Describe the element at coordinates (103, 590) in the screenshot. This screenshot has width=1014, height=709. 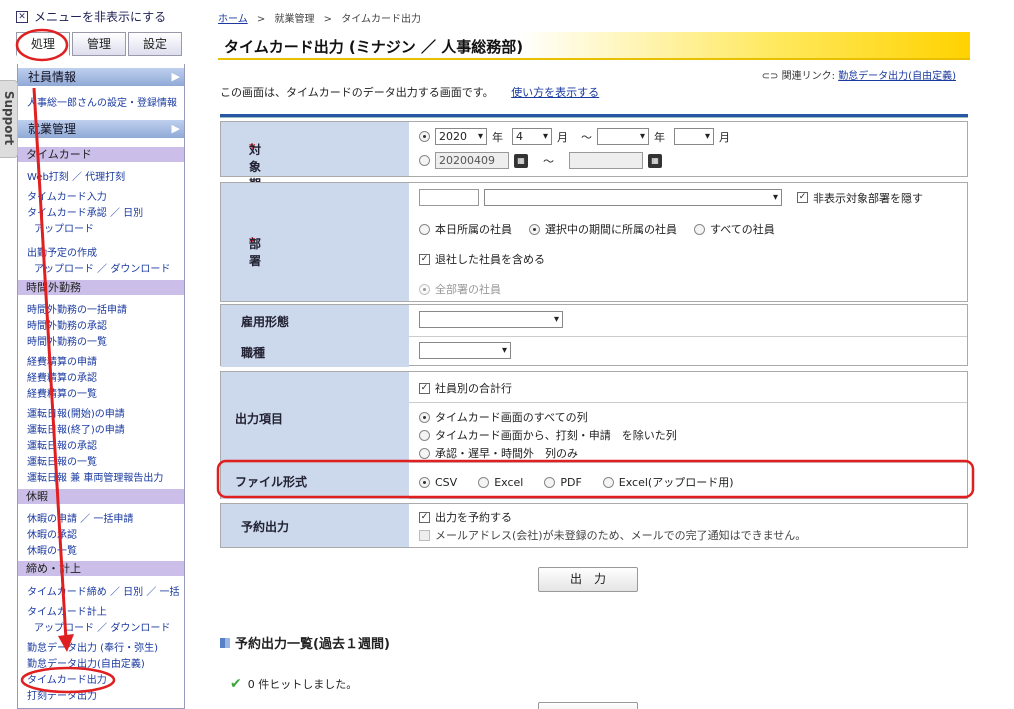
I see `sidebar-item-timecard-close: タイムカード締め ／ 日別 ／ 一括` at that location.